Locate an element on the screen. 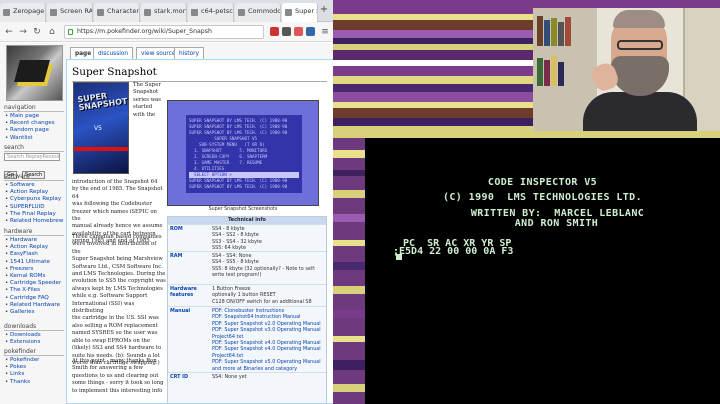  sidebar-item: Cyberpunx Replay is located at coordinates (34, 199).